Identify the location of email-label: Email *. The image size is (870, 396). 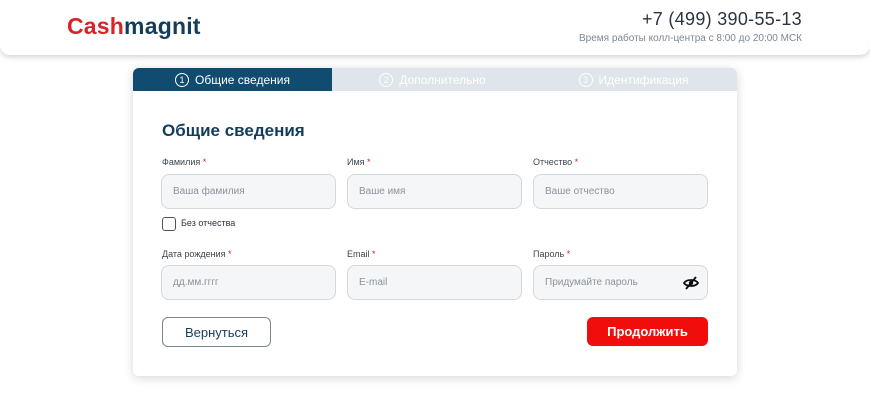
(361, 254).